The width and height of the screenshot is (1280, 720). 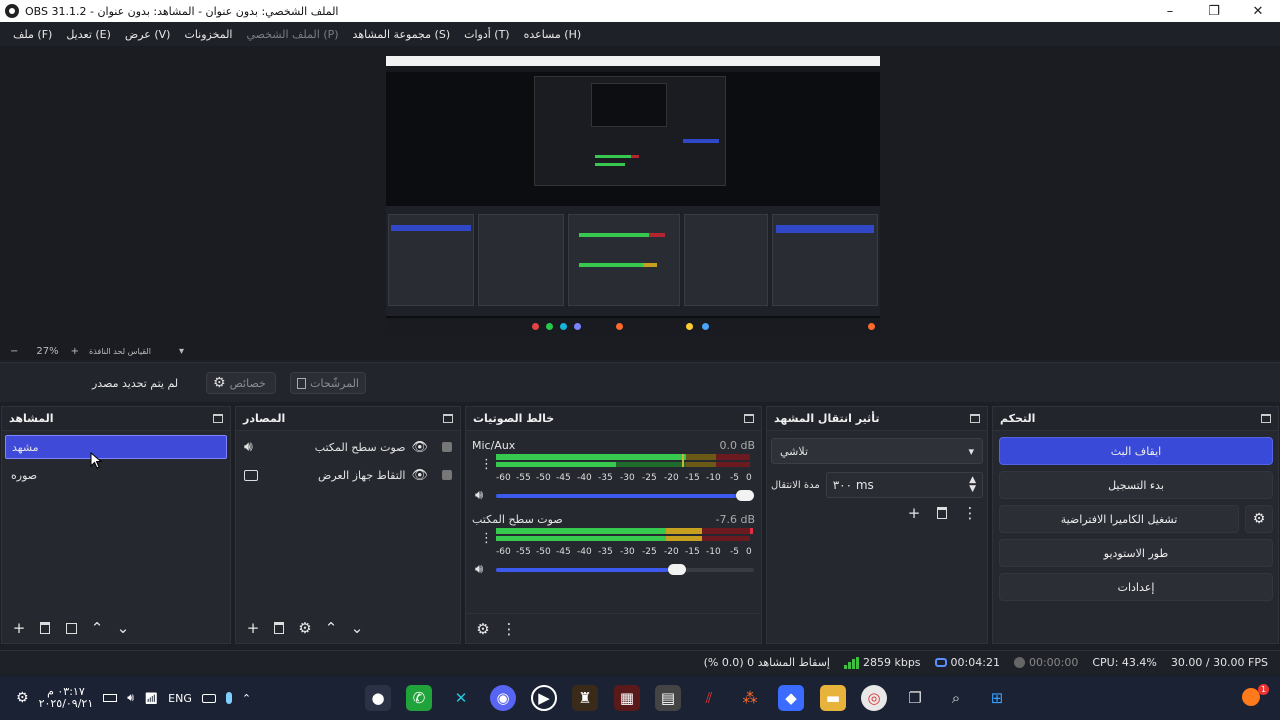 I want to click on preview-canvas, so click(x=633, y=195).